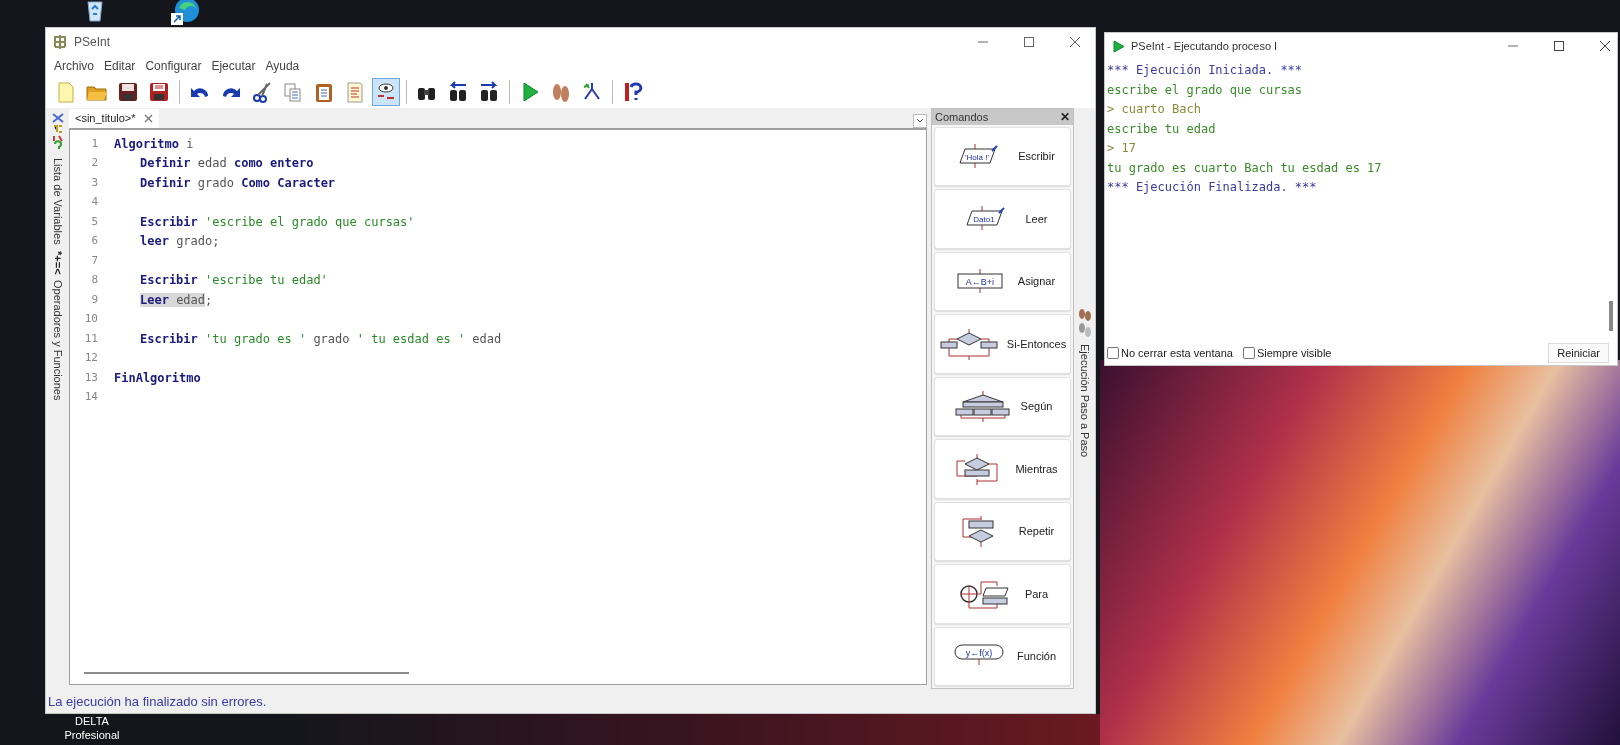 This screenshot has width=1620, height=745. What do you see at coordinates (120, 66) in the screenshot?
I see `menu-item: Editar` at bounding box center [120, 66].